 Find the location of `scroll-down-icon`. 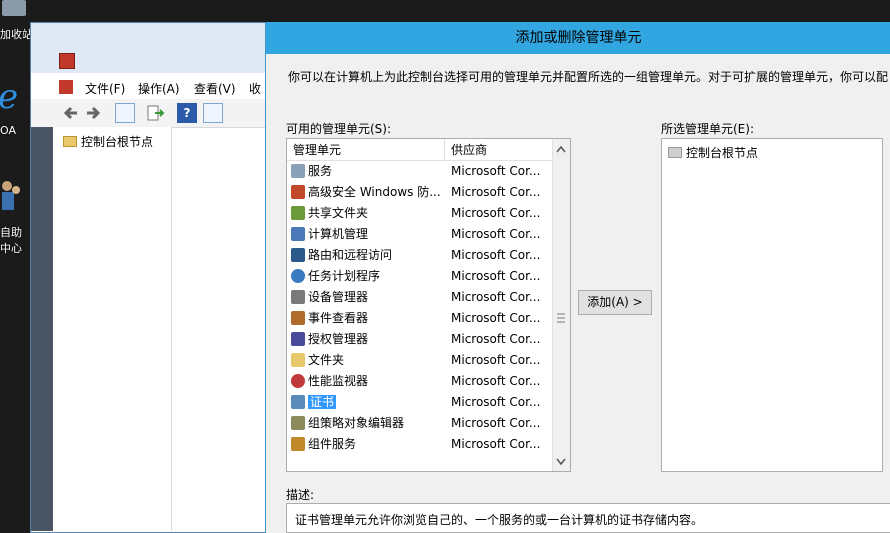

scroll-down-icon is located at coordinates (561, 461).